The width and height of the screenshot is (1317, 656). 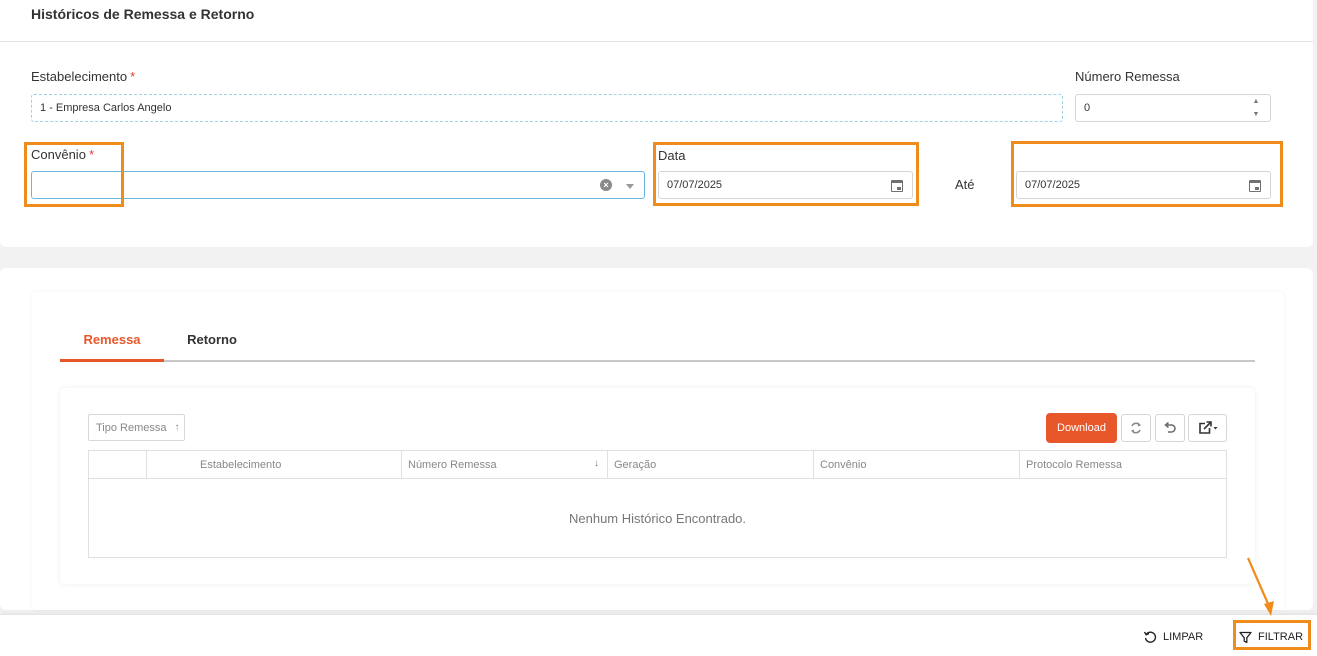 What do you see at coordinates (1256, 114) in the screenshot?
I see `stepper-down-icon: ▼` at bounding box center [1256, 114].